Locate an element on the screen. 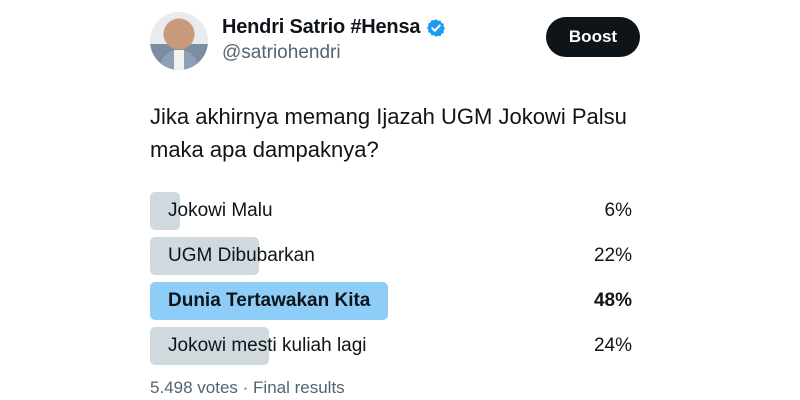  poll-option-percent: 6% is located at coordinates (618, 210).